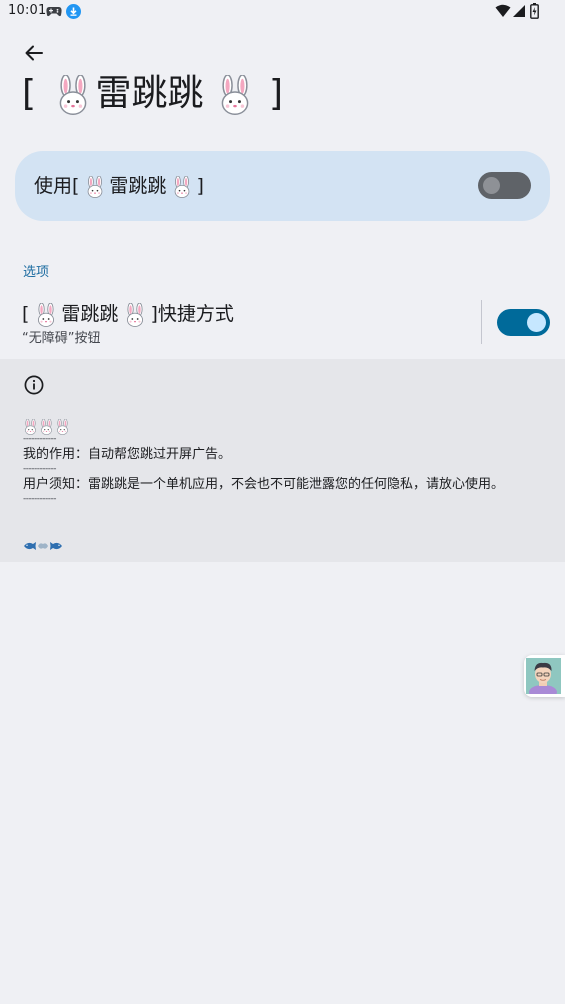  I want to click on battery-icon, so click(534, 11).